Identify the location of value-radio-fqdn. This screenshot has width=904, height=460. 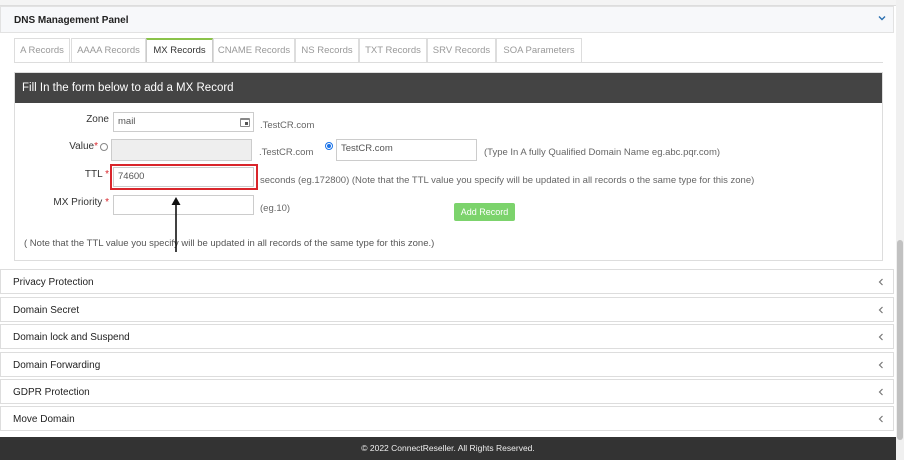
(329, 146).